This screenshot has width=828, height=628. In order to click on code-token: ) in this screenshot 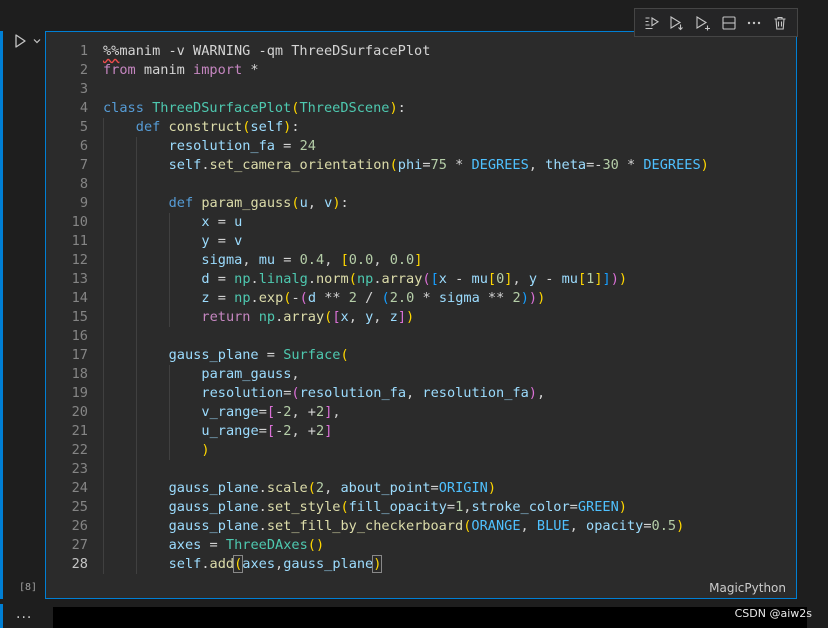, I will do `click(205, 450)`.